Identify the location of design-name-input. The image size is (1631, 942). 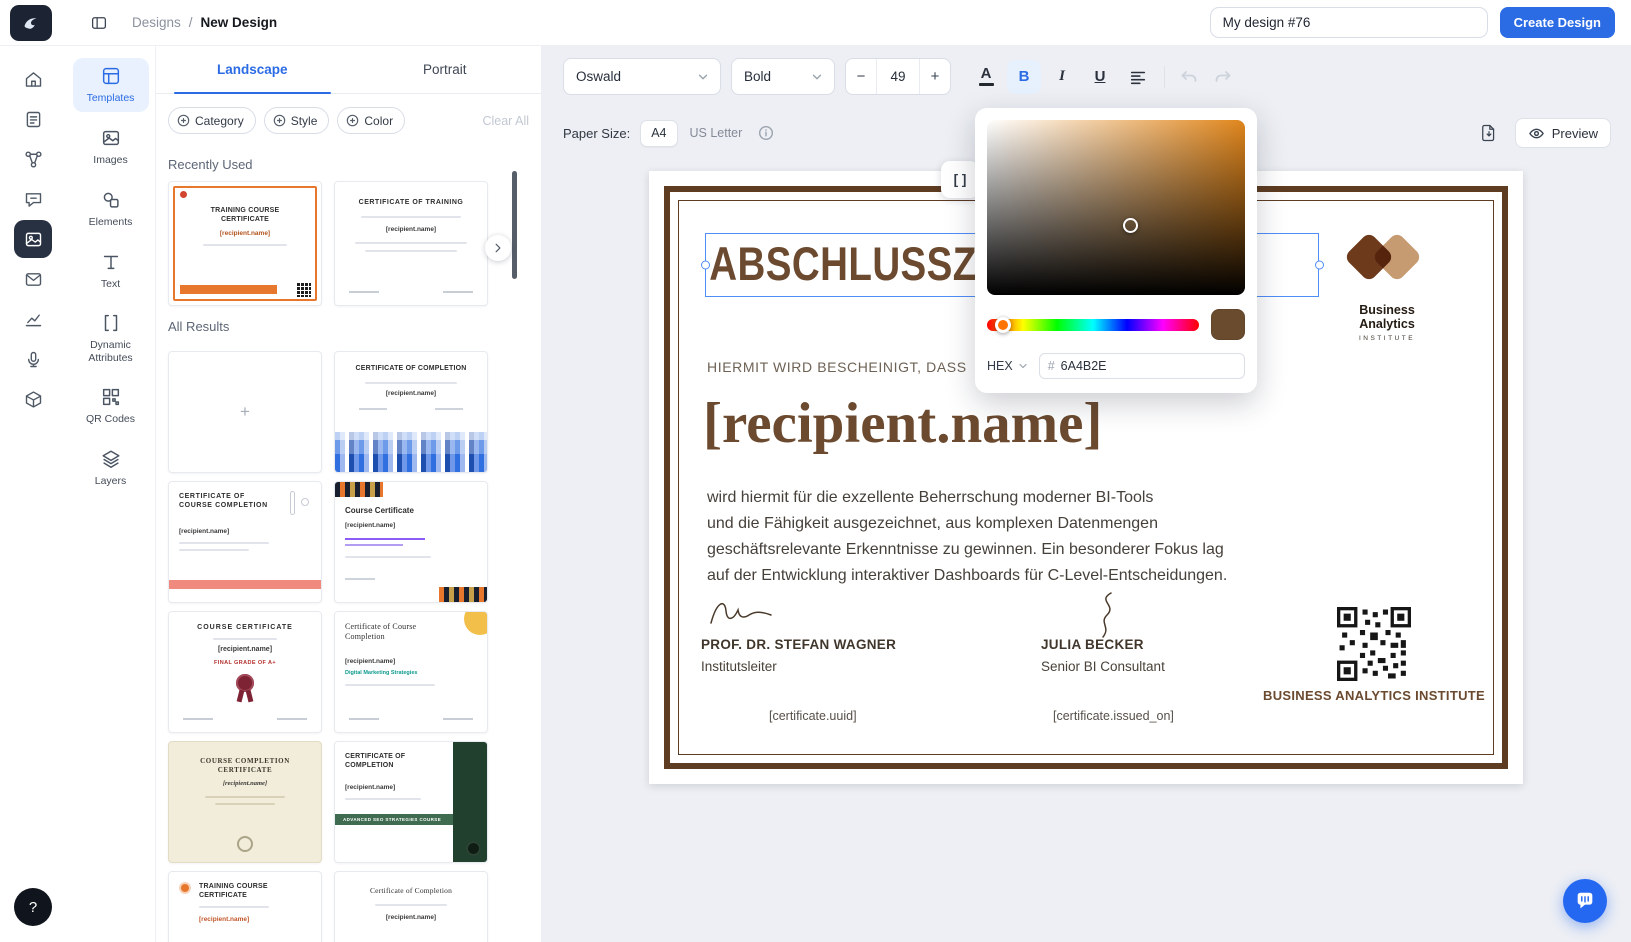
(1348, 22).